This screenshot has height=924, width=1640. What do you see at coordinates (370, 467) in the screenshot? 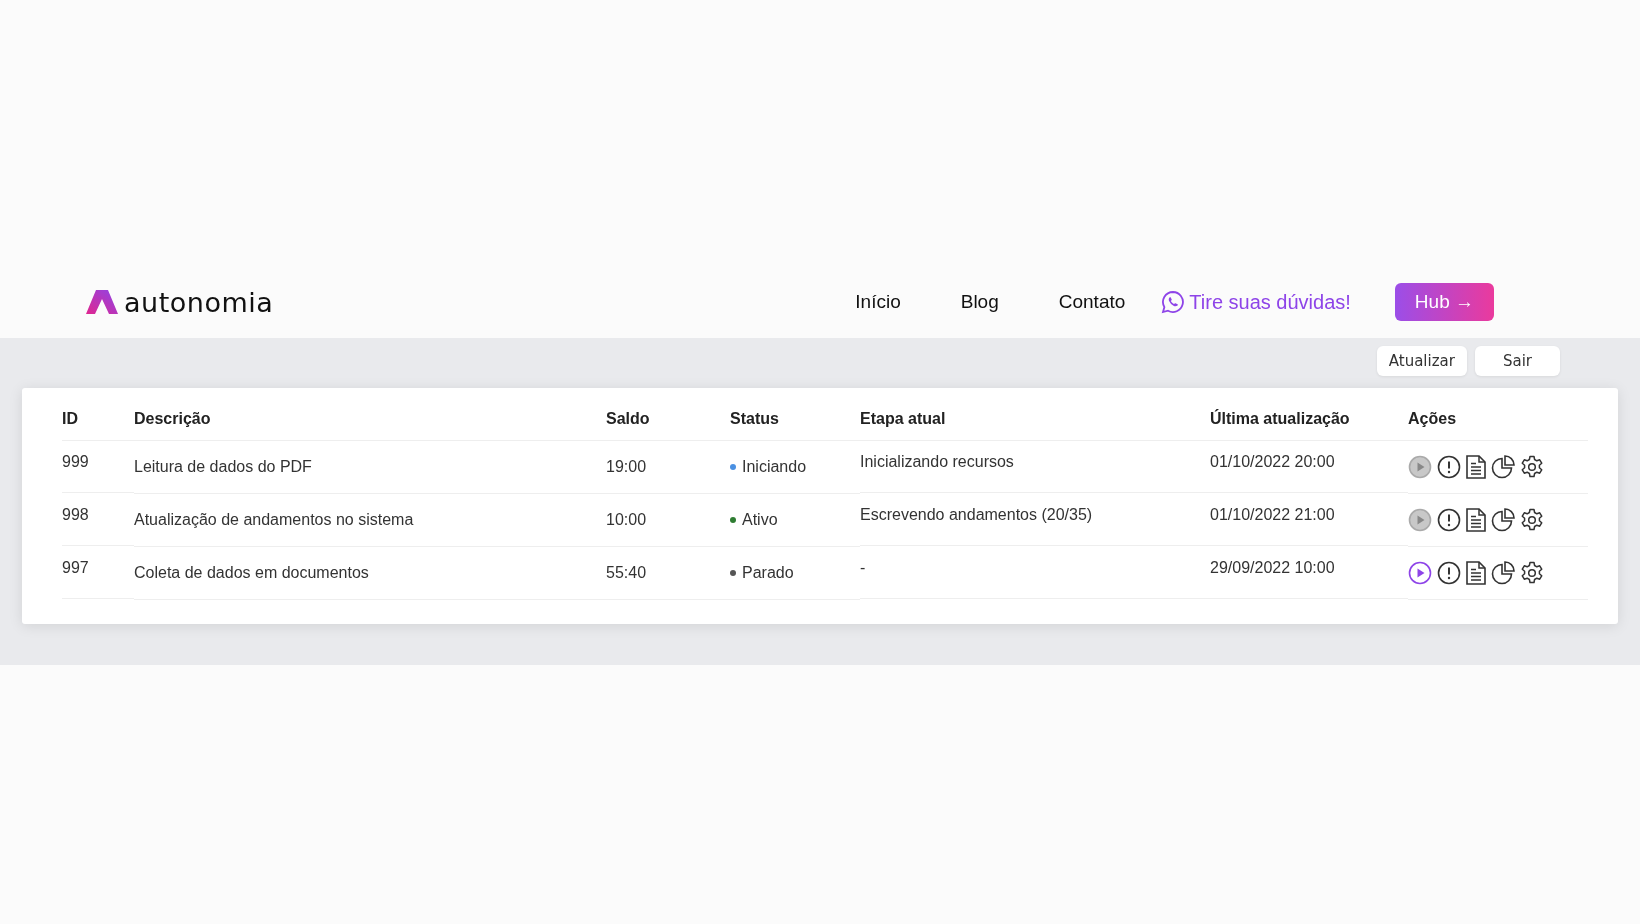
I see `table-cell: Leitura de dados do PDF` at bounding box center [370, 467].